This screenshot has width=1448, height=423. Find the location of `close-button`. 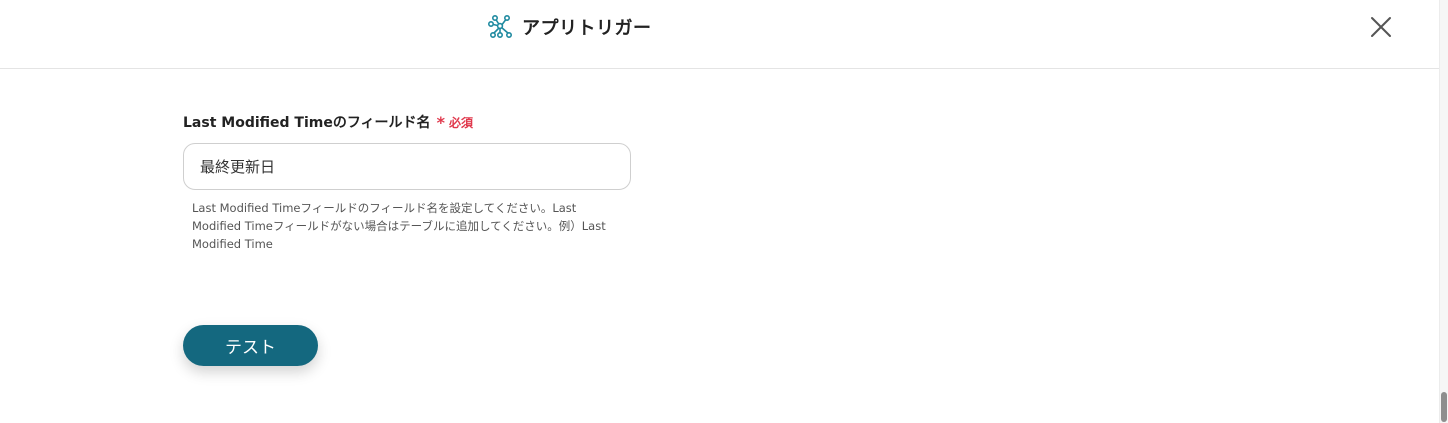

close-button is located at coordinates (1381, 27).